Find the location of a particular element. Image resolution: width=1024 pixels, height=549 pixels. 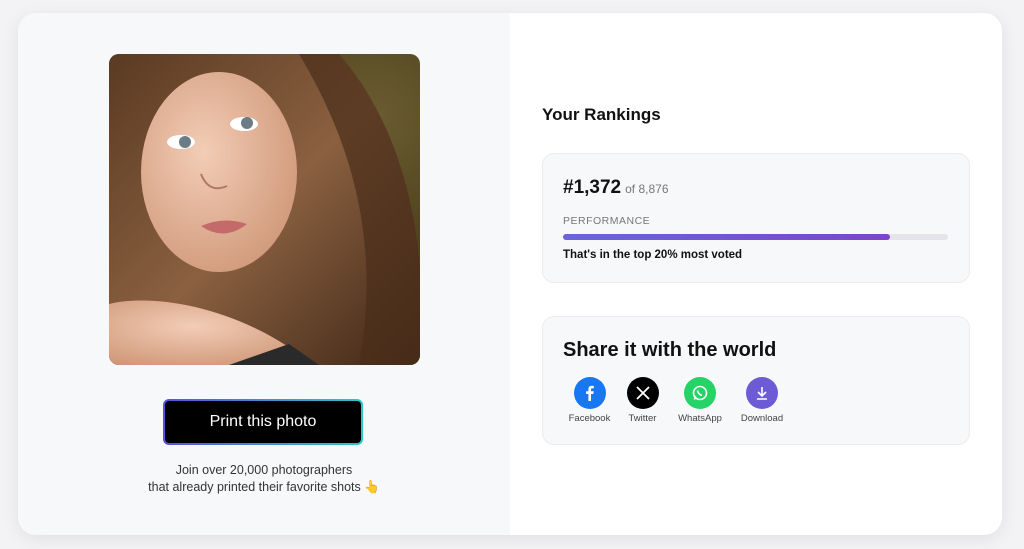

share-label-facebook: Facebook is located at coordinates (589, 418).